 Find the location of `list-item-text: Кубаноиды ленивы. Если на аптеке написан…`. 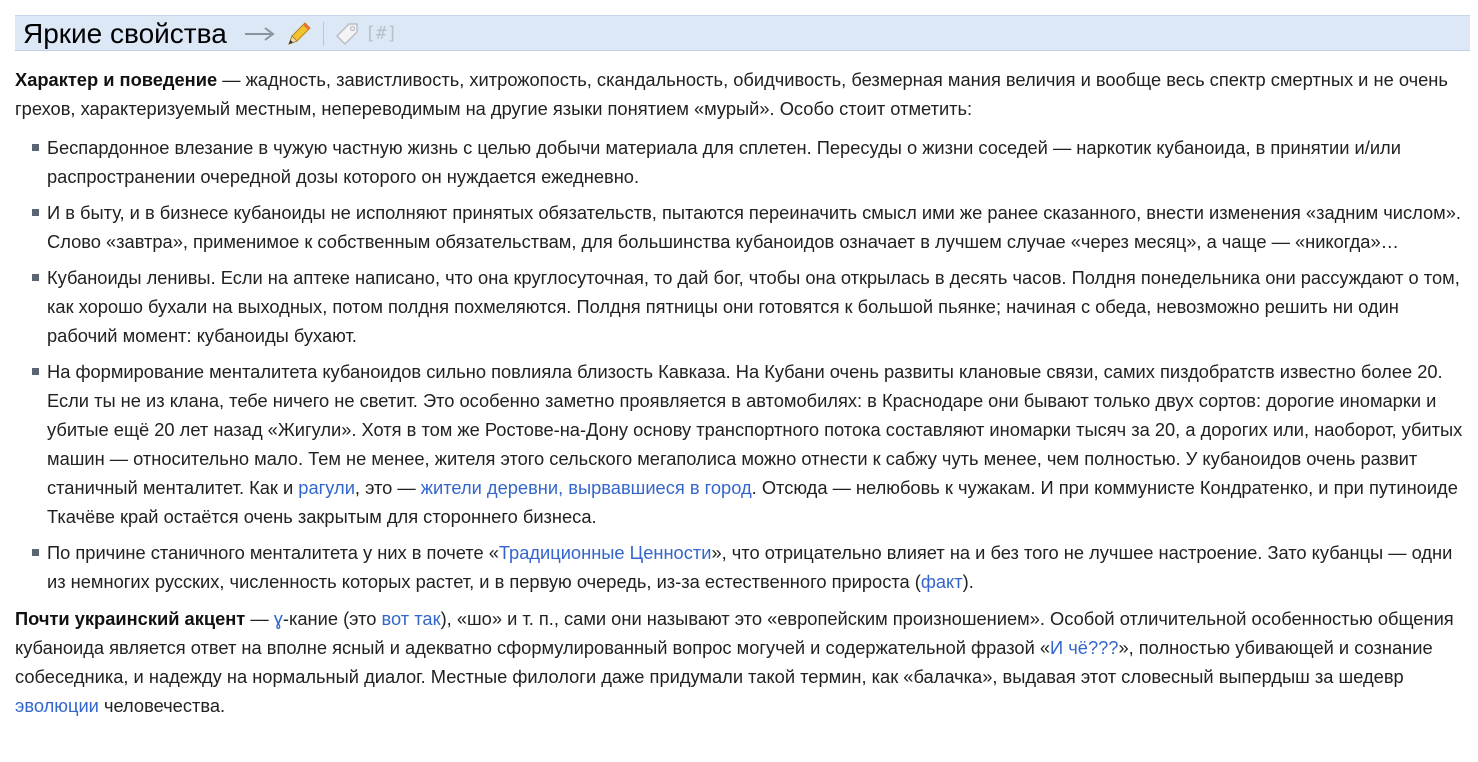

list-item-text: Кубаноиды ленивы. Если на аптеке написан… is located at coordinates (753, 306).